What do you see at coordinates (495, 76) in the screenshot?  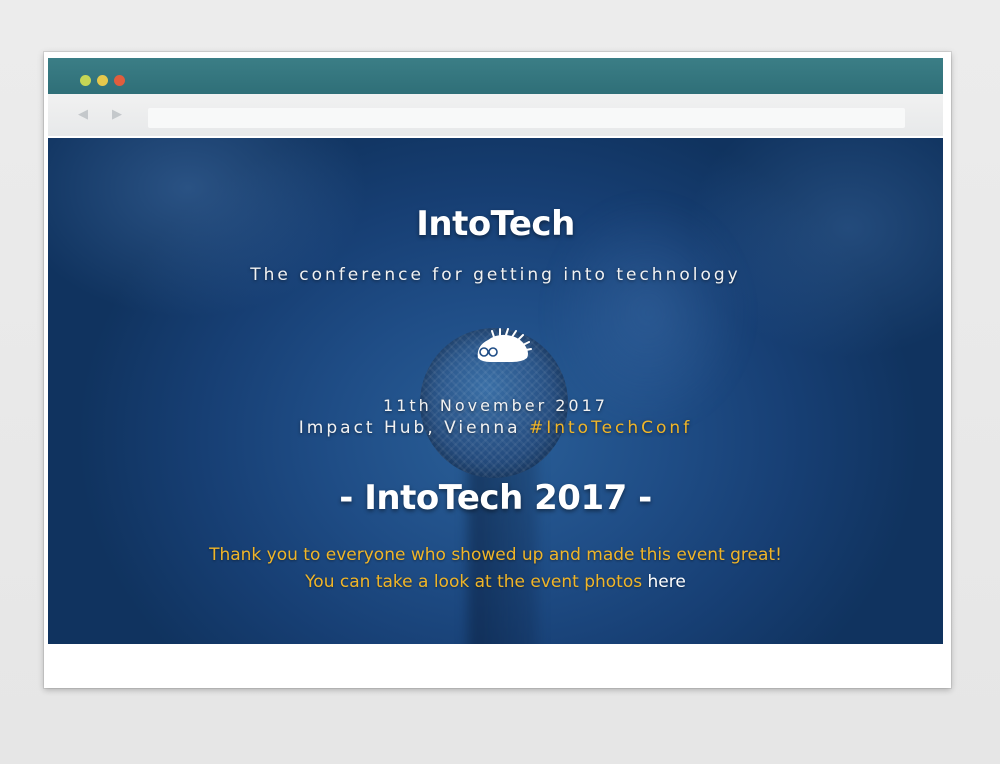 I see `browser-titlebar` at bounding box center [495, 76].